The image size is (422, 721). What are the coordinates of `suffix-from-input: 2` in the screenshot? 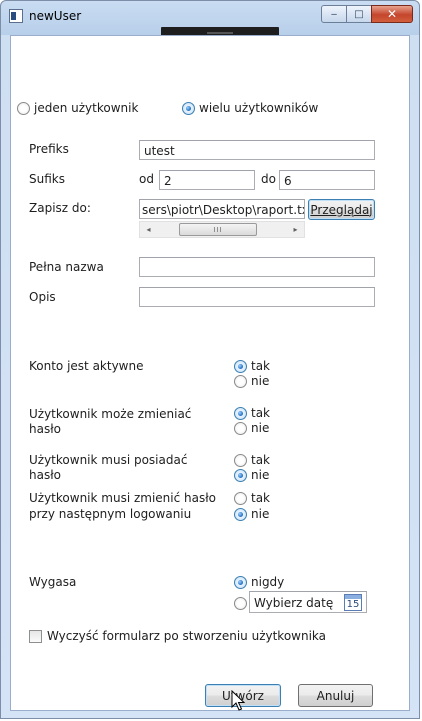 It's located at (207, 180).